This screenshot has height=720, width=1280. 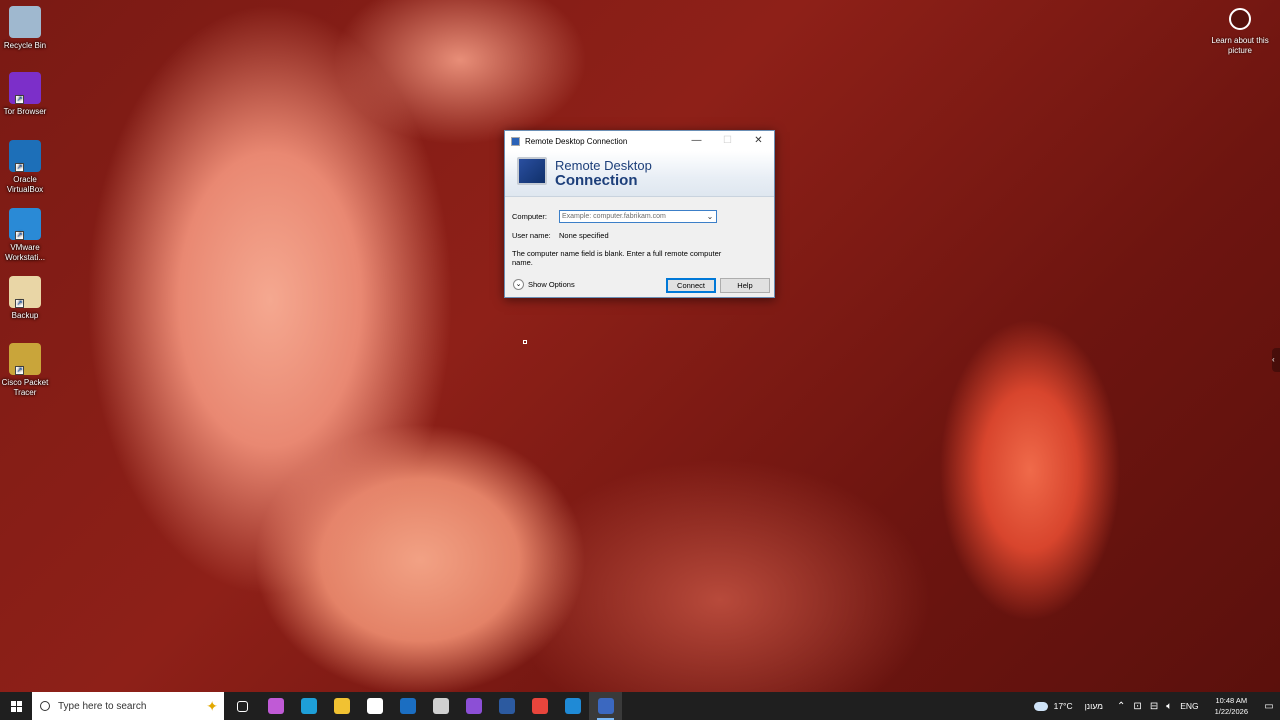 What do you see at coordinates (758, 141) in the screenshot?
I see `close-button: ✕` at bounding box center [758, 141].